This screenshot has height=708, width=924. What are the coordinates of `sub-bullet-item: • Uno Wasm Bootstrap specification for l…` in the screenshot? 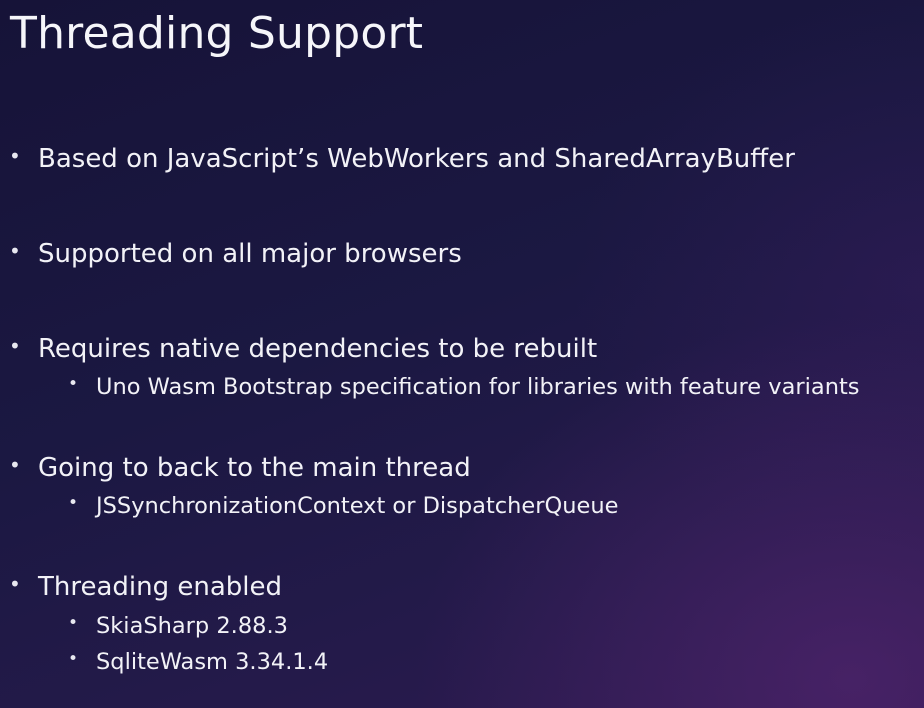 It's located at (464, 387).